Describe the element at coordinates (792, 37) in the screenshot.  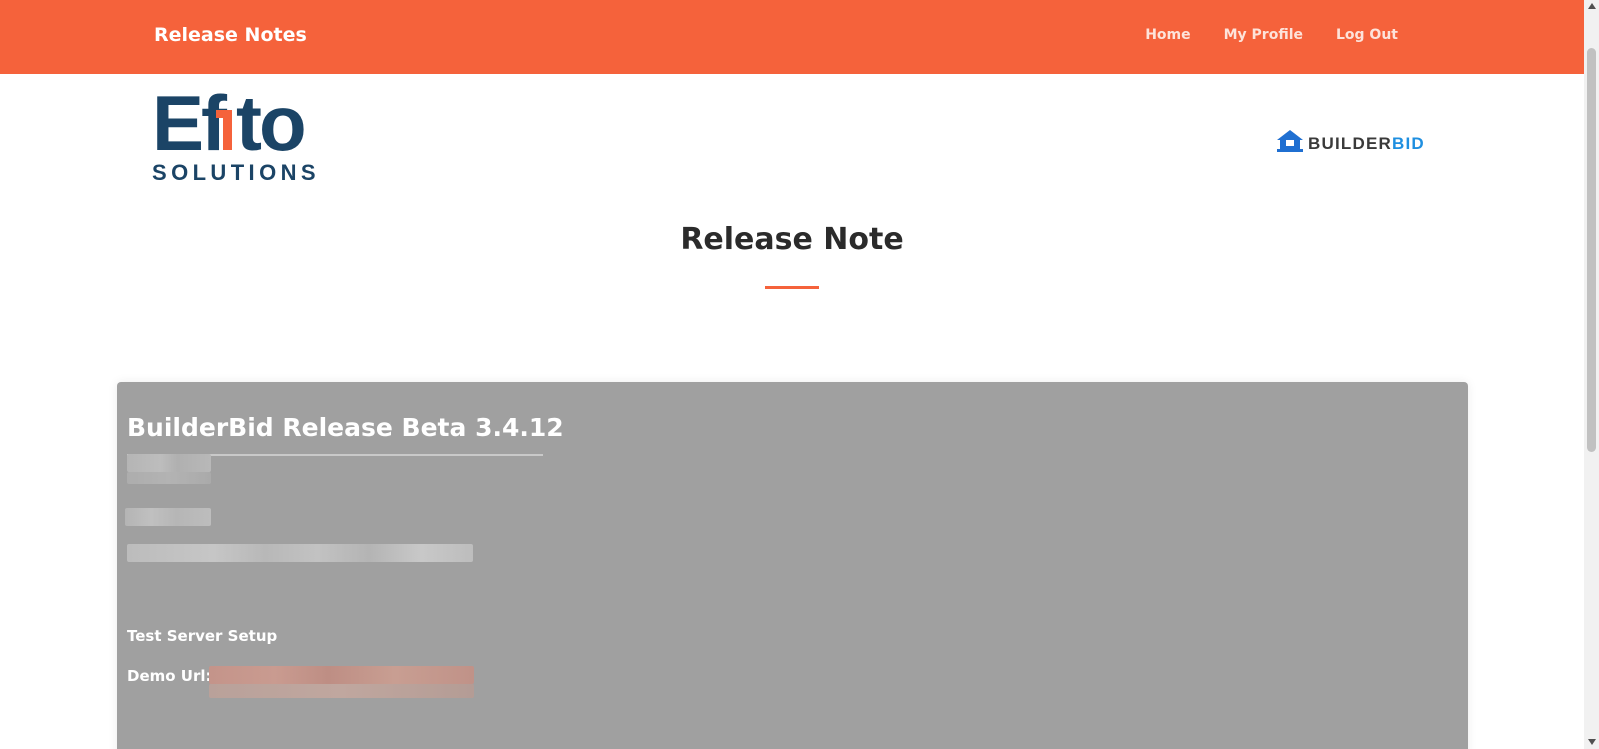
I see `top-navbar: Release Notes Home My Profile Log Out` at that location.